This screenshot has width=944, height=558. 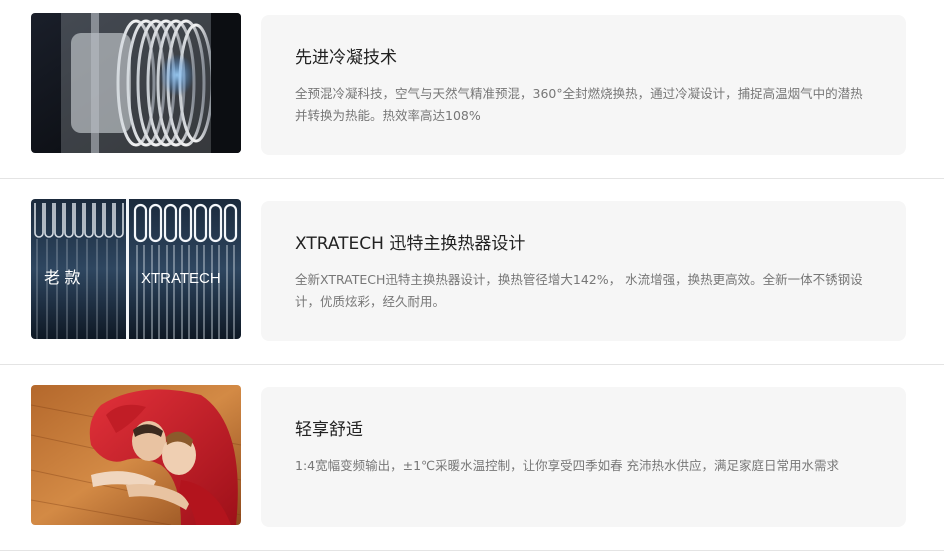 I want to click on feature-title: XTRATECH 迅特主换热器设计, so click(x=410, y=244).